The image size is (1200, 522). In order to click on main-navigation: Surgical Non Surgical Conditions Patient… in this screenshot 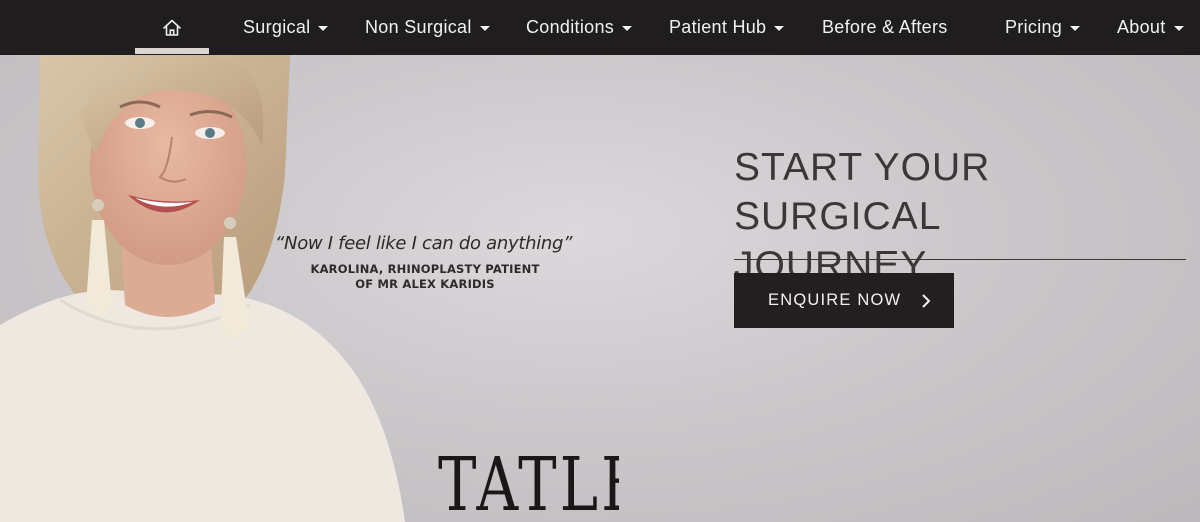, I will do `click(600, 27)`.